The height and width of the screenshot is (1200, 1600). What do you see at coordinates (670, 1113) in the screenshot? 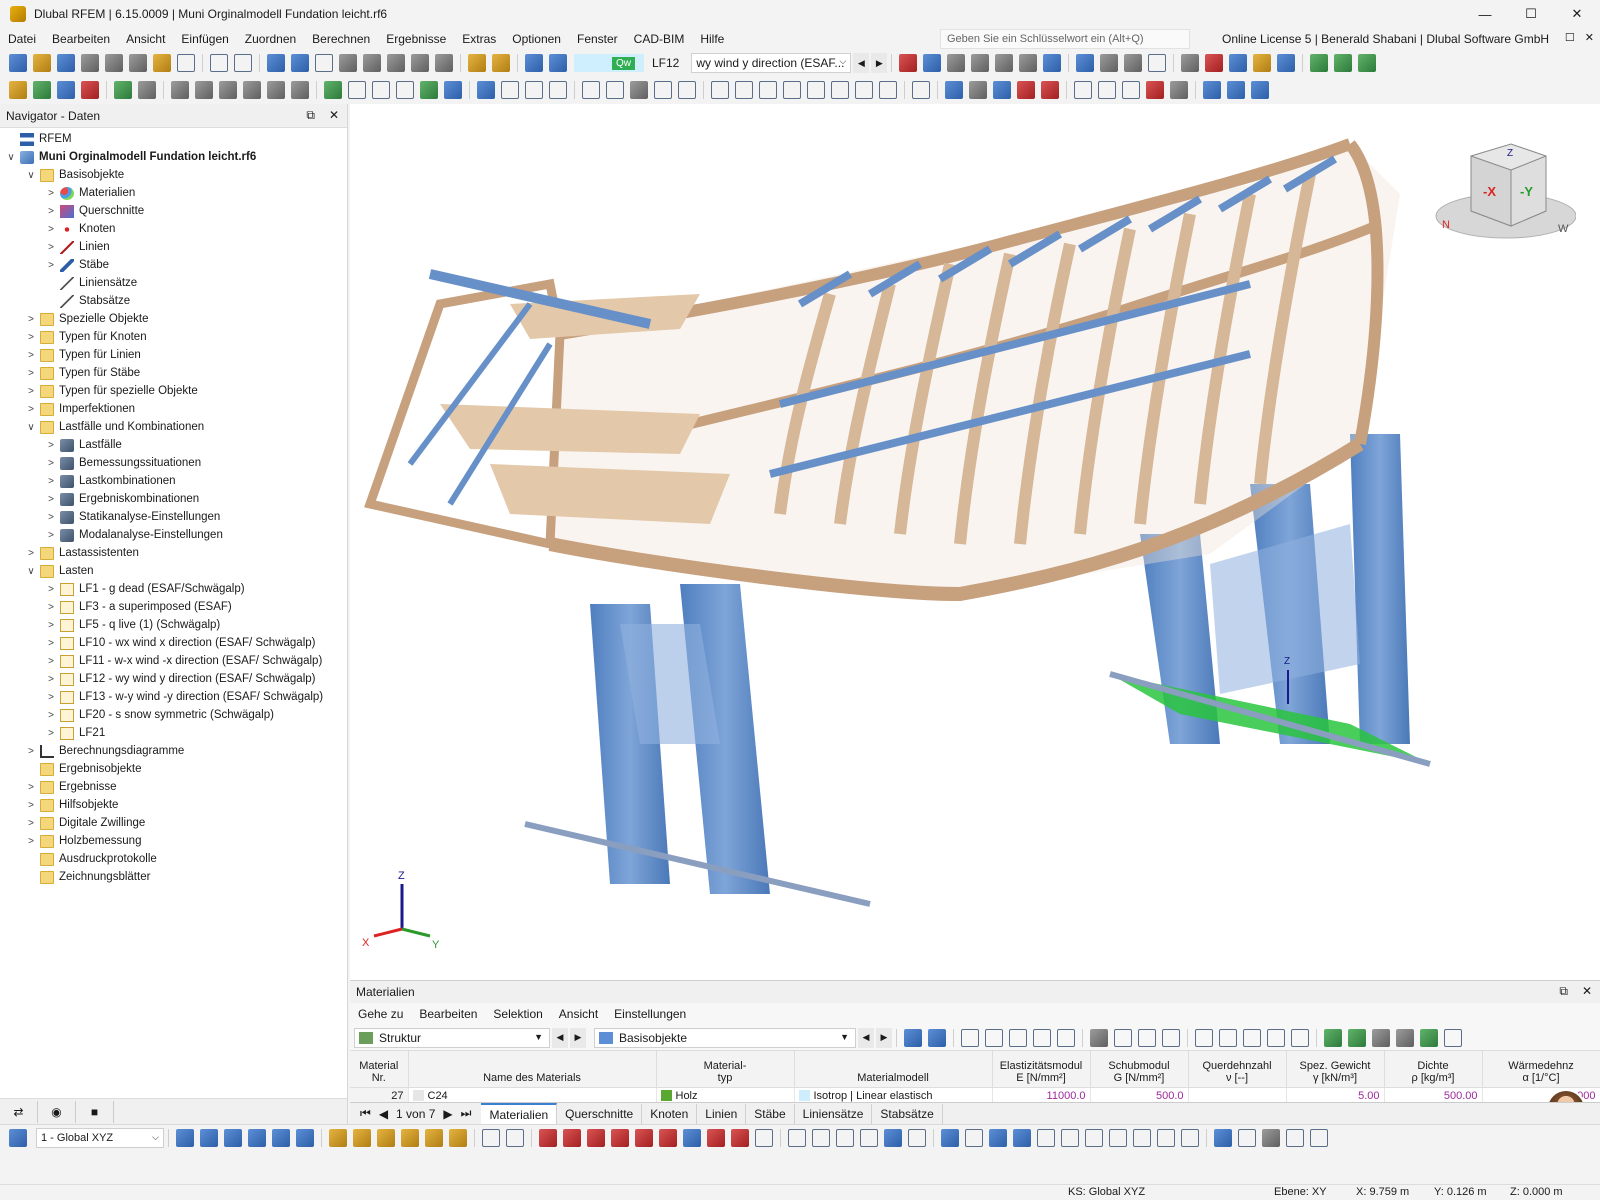
I see `tab-knoten: Knoten` at bounding box center [670, 1113].